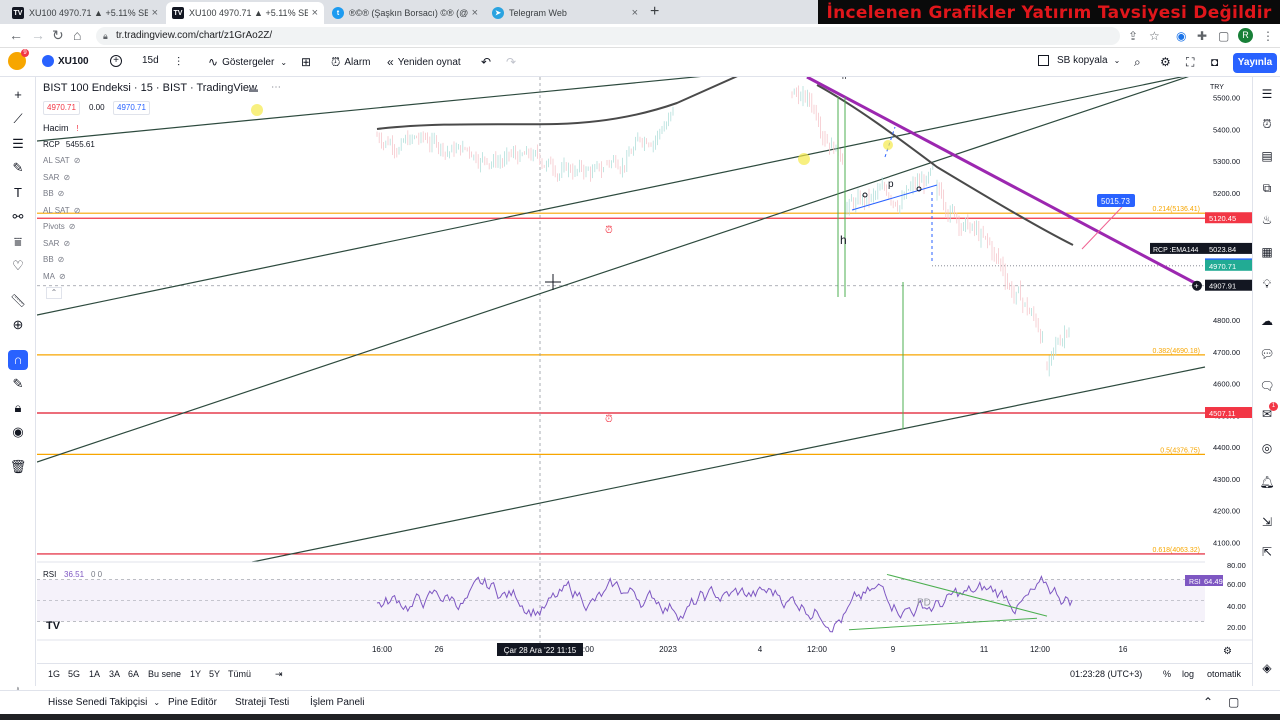 The height and width of the screenshot is (720, 1280). What do you see at coordinates (150, 60) in the screenshot?
I see `interval-button: 15d` at bounding box center [150, 60].